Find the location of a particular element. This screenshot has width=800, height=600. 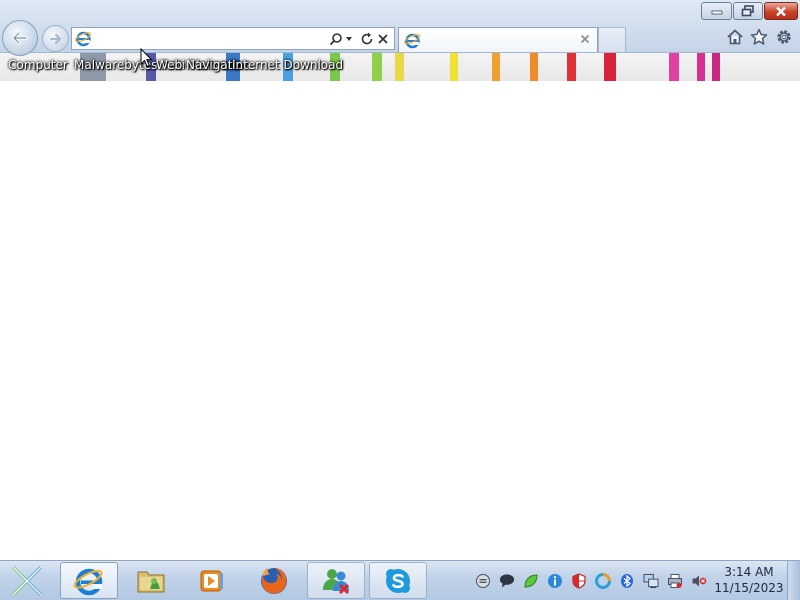

browser-toolbar is located at coordinates (400, 34).